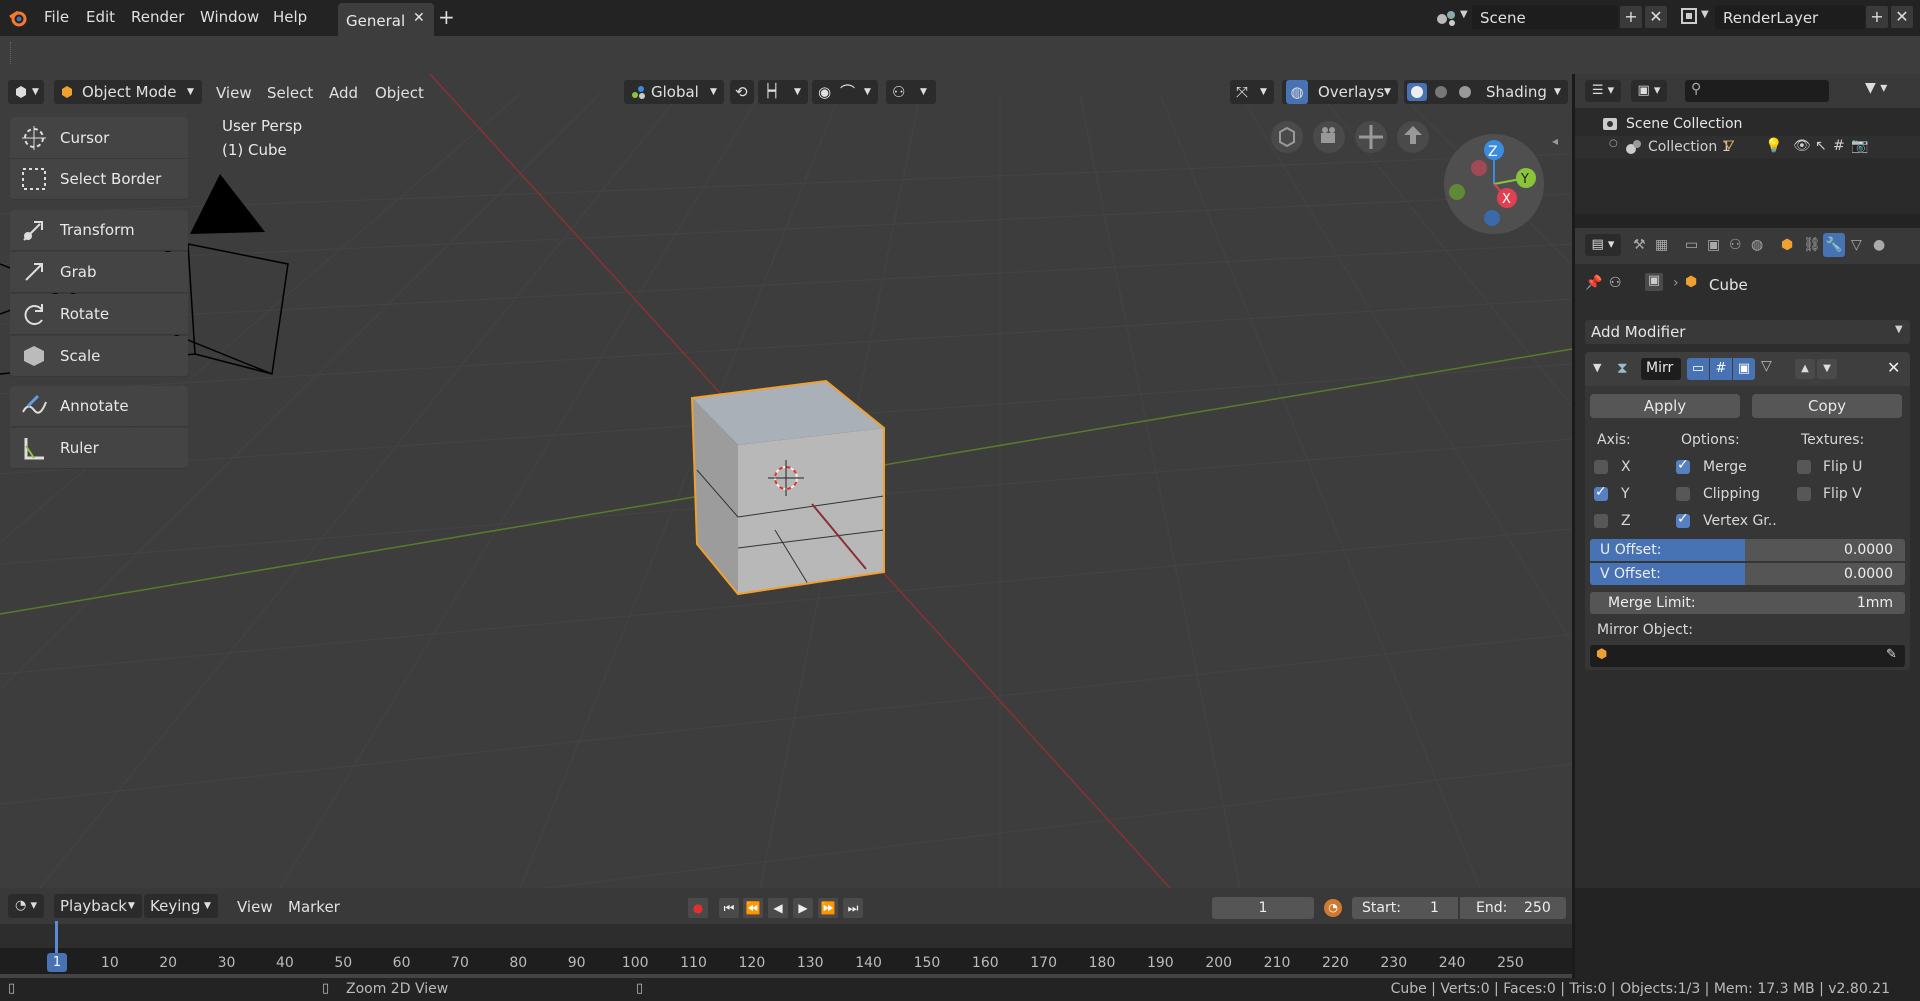  What do you see at coordinates (1329, 137) in the screenshot?
I see `camera-view-icon` at bounding box center [1329, 137].